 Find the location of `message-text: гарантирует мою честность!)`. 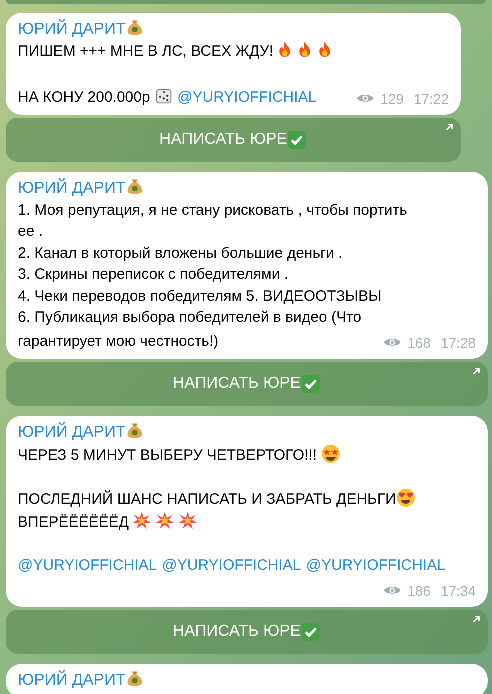

message-text: гарантирует мою честность!) is located at coordinates (118, 342).